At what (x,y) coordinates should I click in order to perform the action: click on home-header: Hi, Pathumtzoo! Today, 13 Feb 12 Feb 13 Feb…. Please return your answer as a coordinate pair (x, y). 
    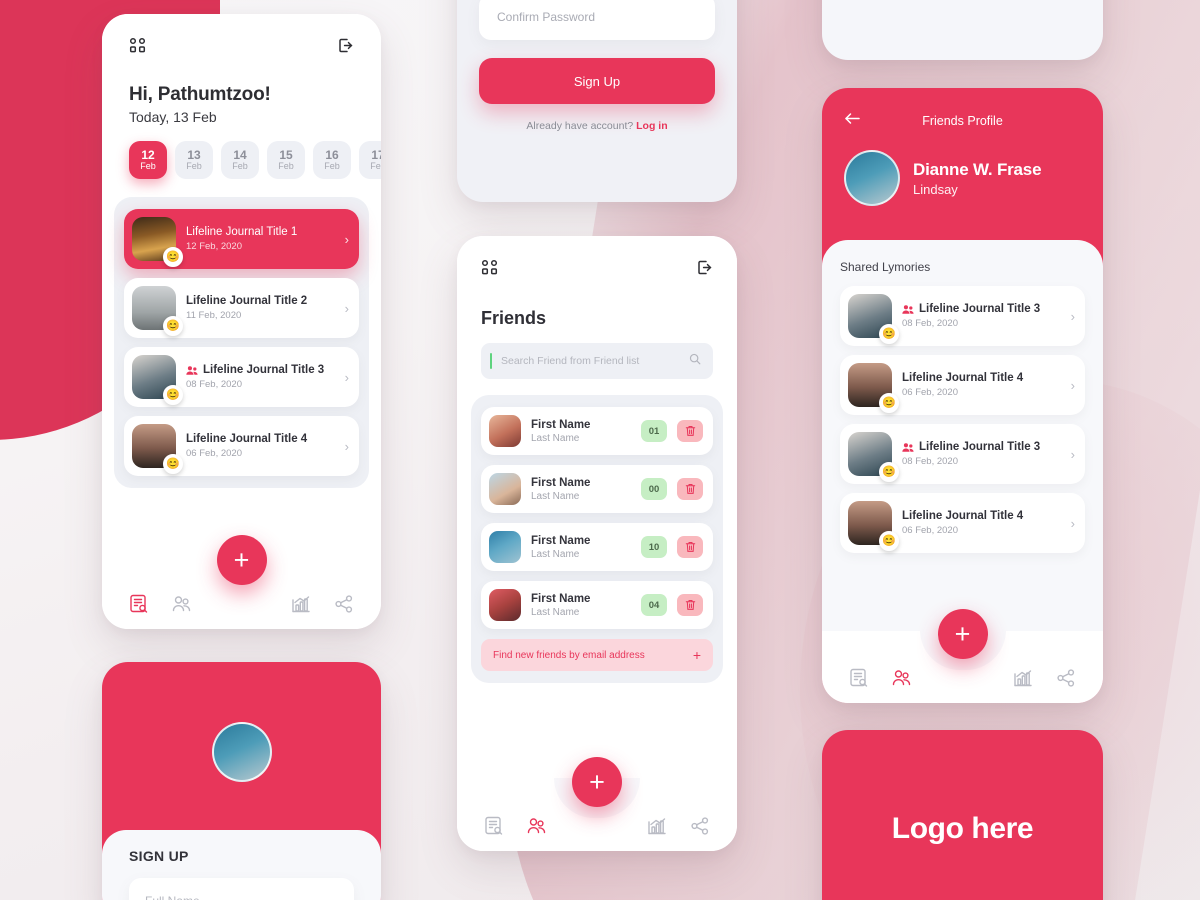
    Looking at the image, I should click on (241, 98).